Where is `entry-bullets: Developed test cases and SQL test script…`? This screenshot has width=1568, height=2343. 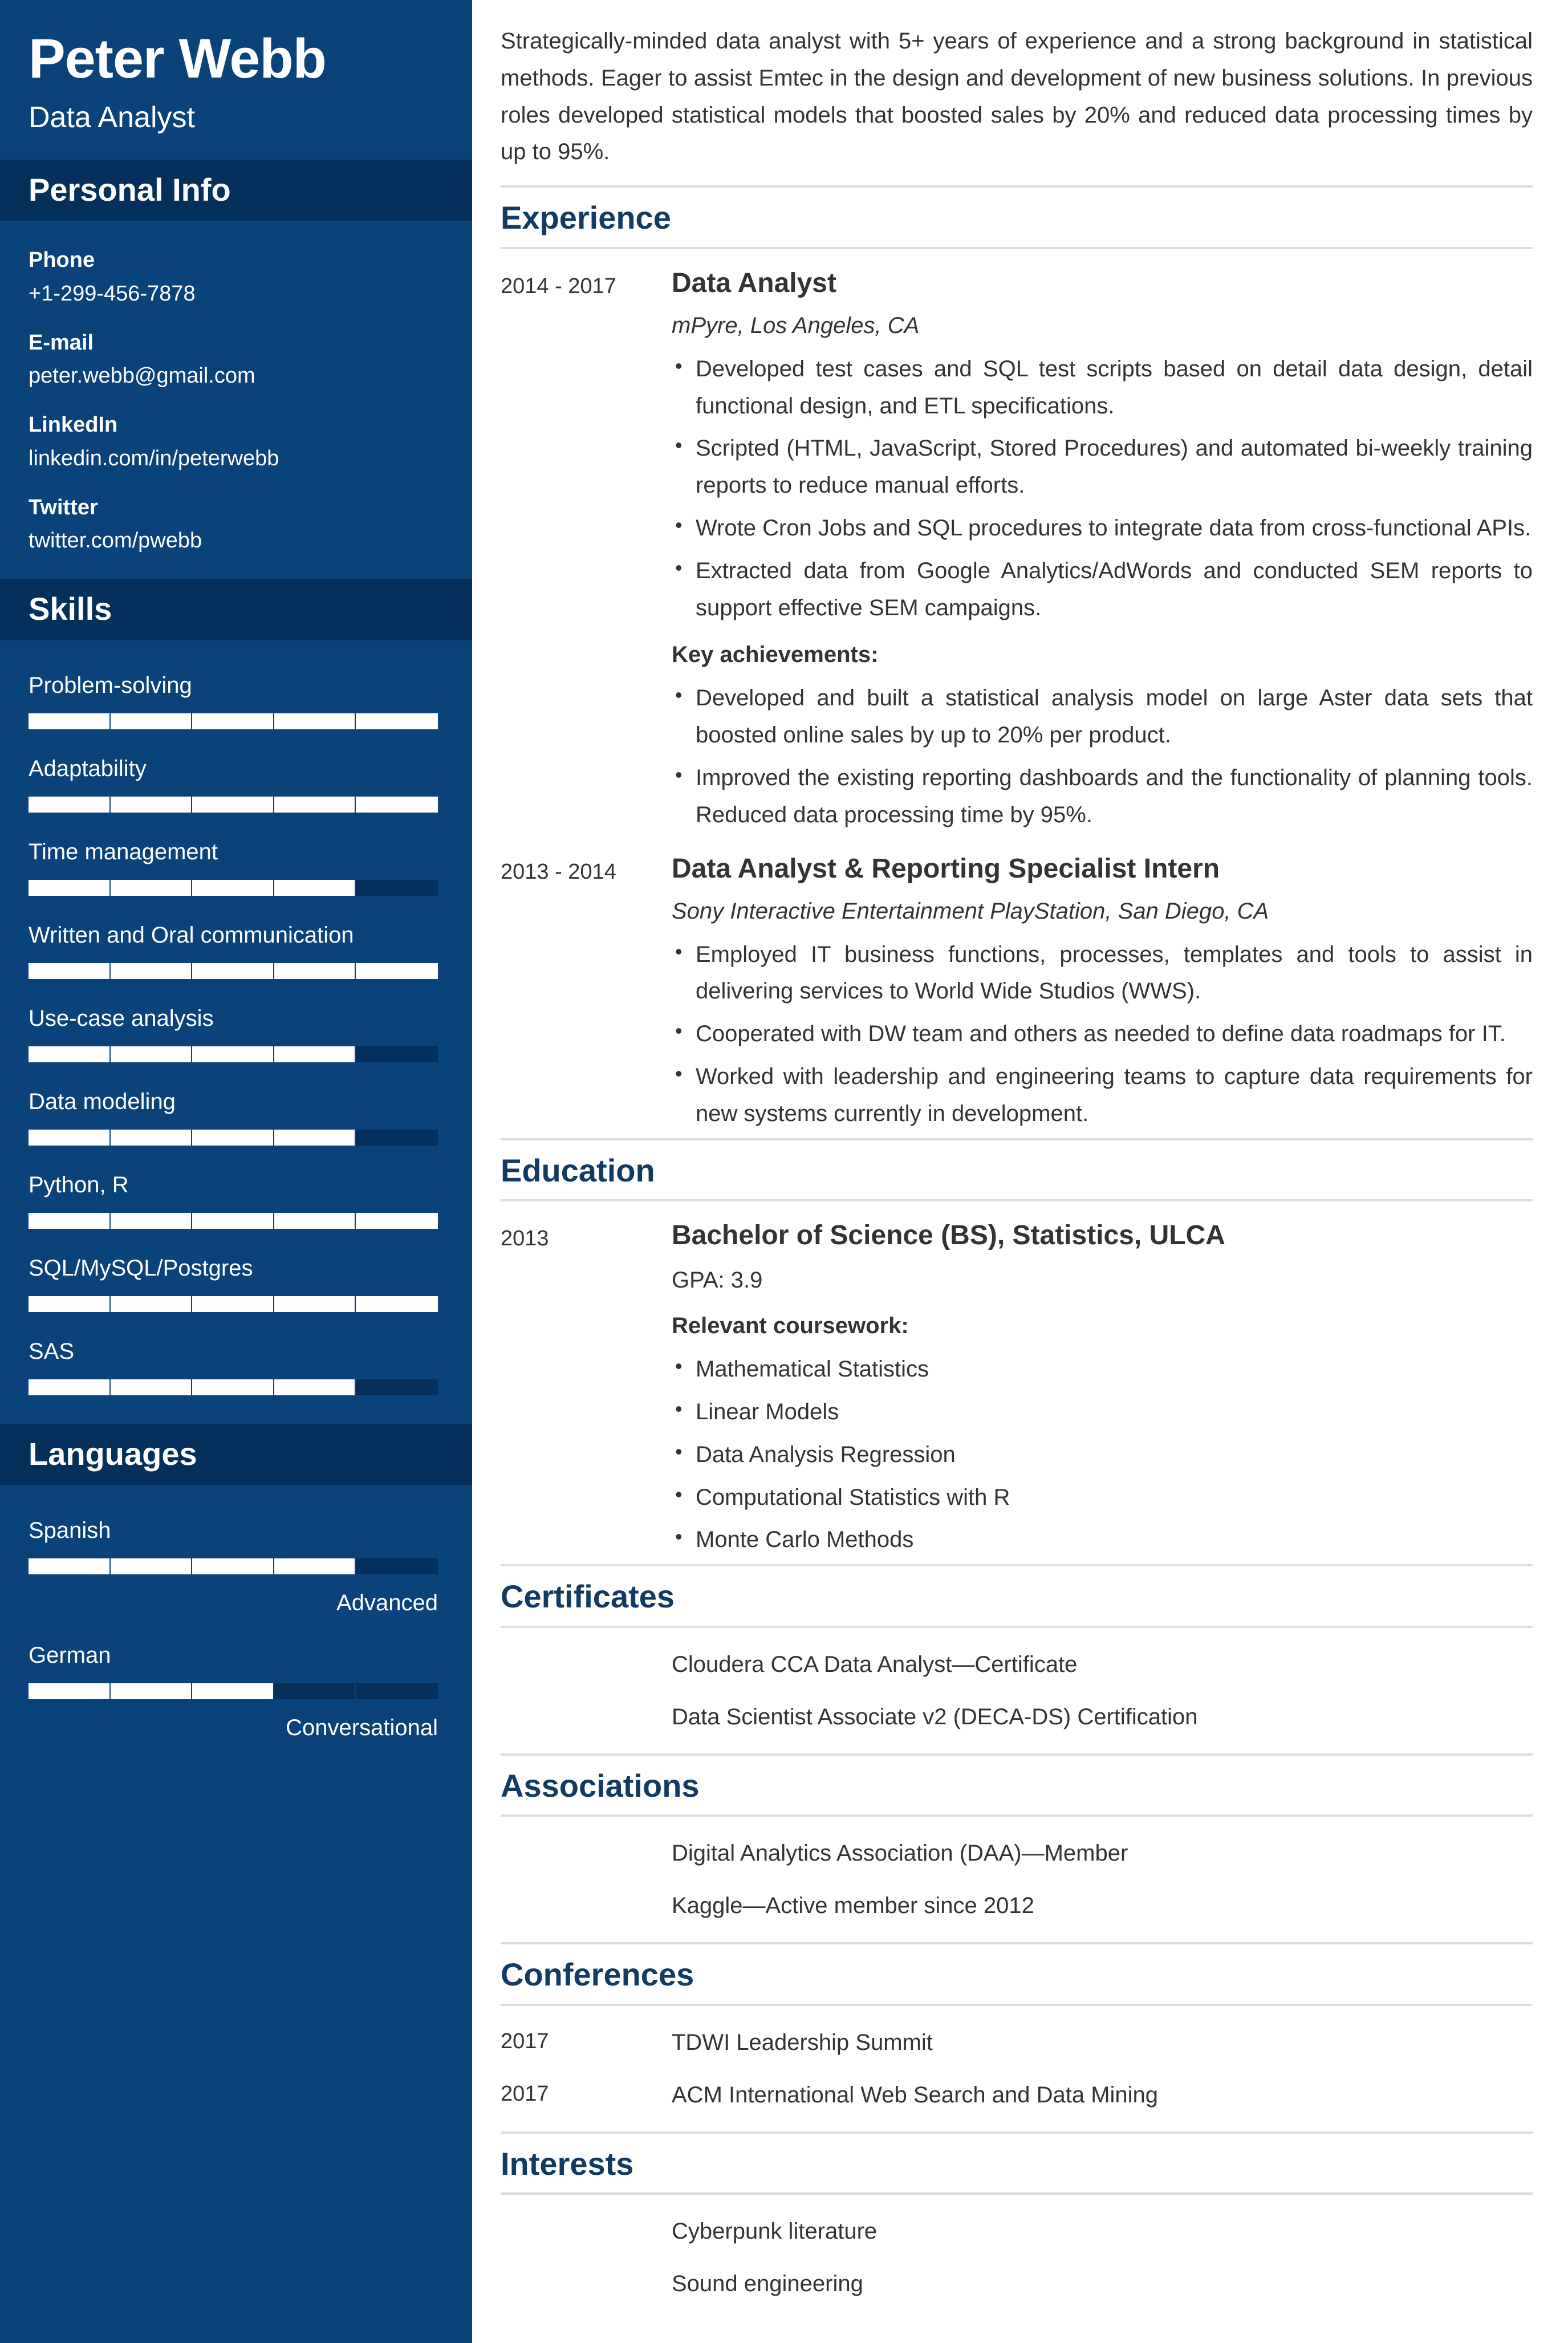 entry-bullets: Developed test cases and SQL test script… is located at coordinates (1102, 488).